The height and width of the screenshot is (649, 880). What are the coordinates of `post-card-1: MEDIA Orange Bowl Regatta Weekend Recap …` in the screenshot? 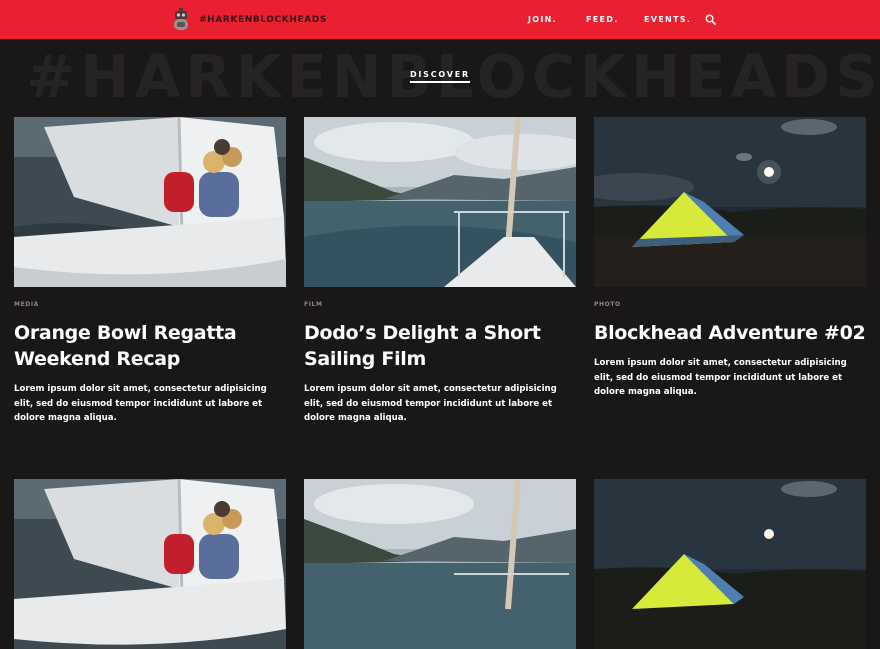 It's located at (150, 271).